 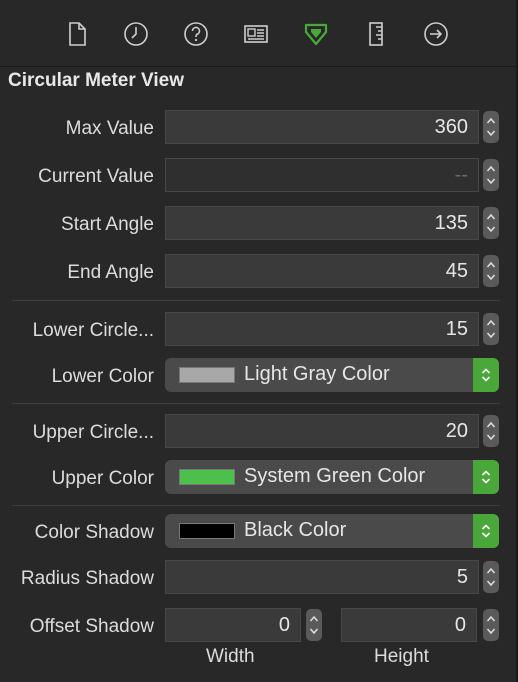 What do you see at coordinates (109, 128) in the screenshot?
I see `max-value-label: Max Value` at bounding box center [109, 128].